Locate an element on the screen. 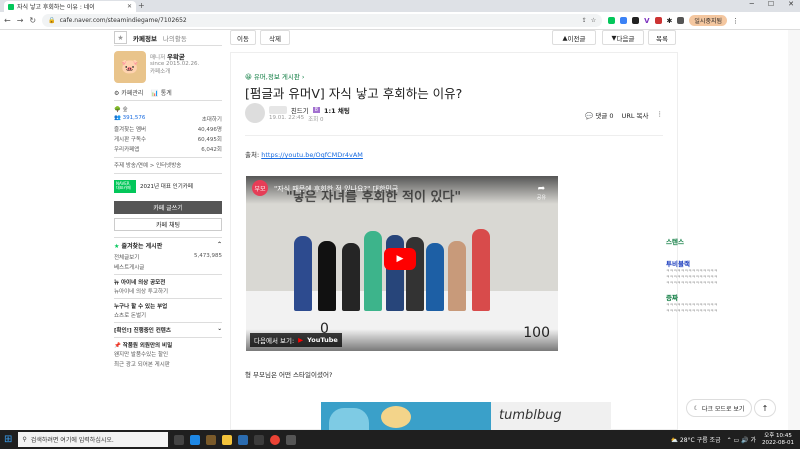  manager-name: 우왁굳 is located at coordinates (176, 57).